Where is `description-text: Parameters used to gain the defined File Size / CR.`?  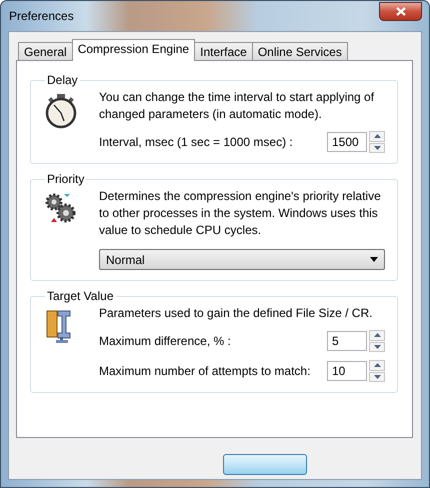
description-text: Parameters used to gain the defined File Size / CR. is located at coordinates (236, 313).